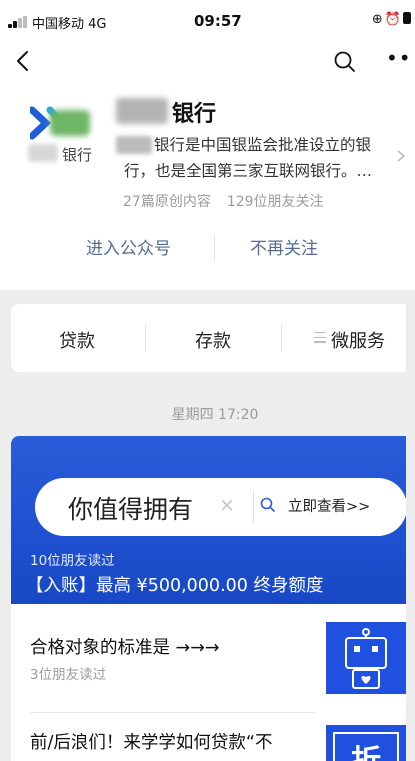 Image resolution: width=415 pixels, height=761 pixels. I want to click on alarm-icon: ⏰, so click(393, 19).